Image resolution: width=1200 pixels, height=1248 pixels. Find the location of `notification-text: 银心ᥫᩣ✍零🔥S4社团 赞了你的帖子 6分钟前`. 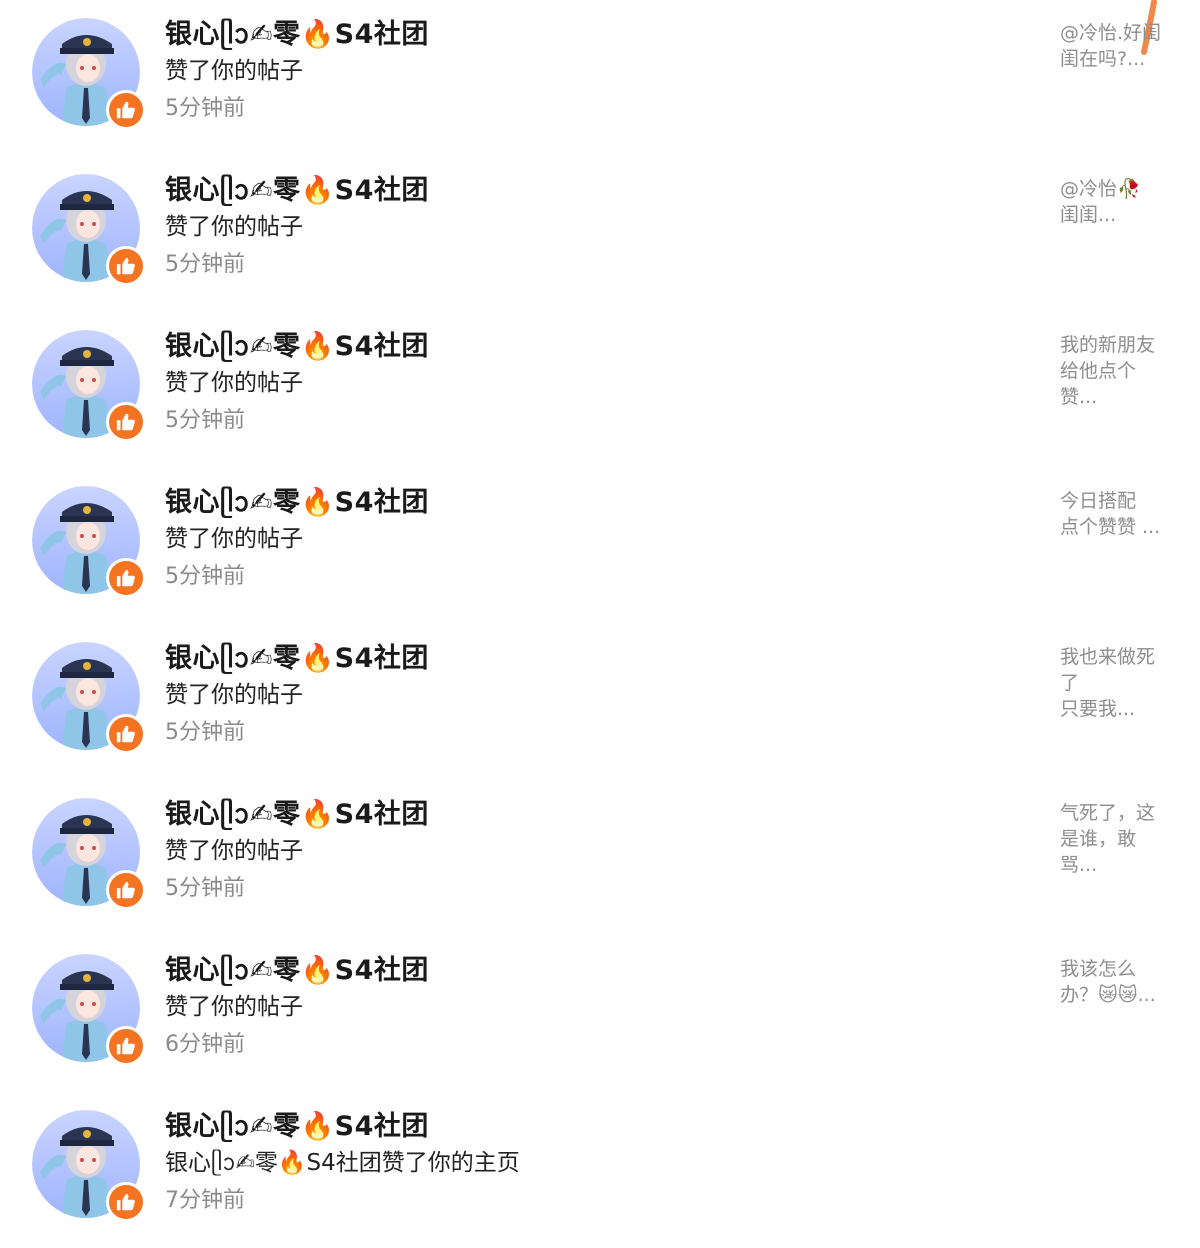

notification-text: 银心ᥫᩣ✍零🔥S4社团 赞了你的帖子 6分钟前 is located at coordinates (595, 1007).